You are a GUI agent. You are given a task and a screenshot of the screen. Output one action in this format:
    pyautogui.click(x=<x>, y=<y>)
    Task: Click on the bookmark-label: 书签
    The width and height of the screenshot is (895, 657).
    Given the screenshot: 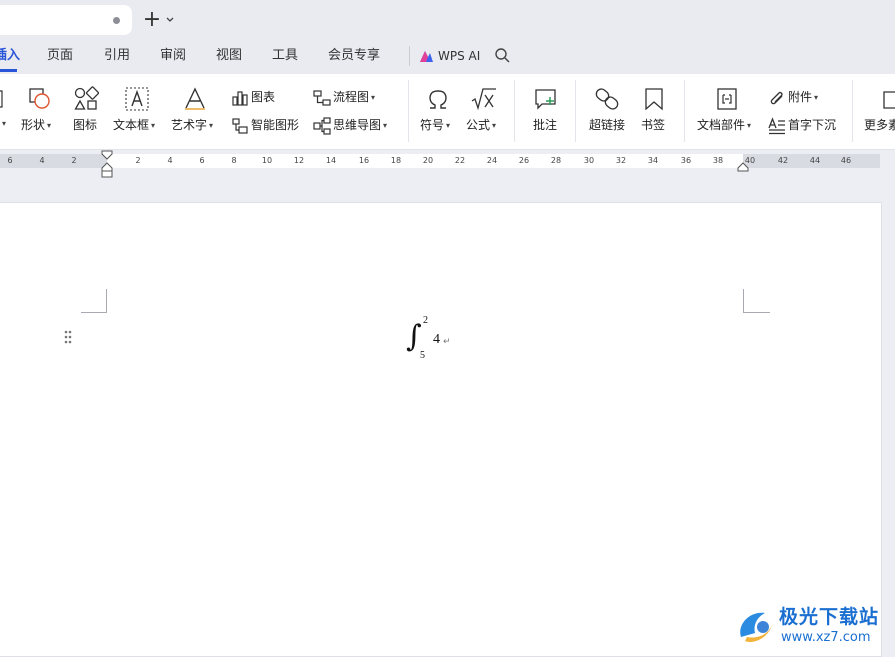 What is the action you would take?
    pyautogui.click(x=653, y=125)
    